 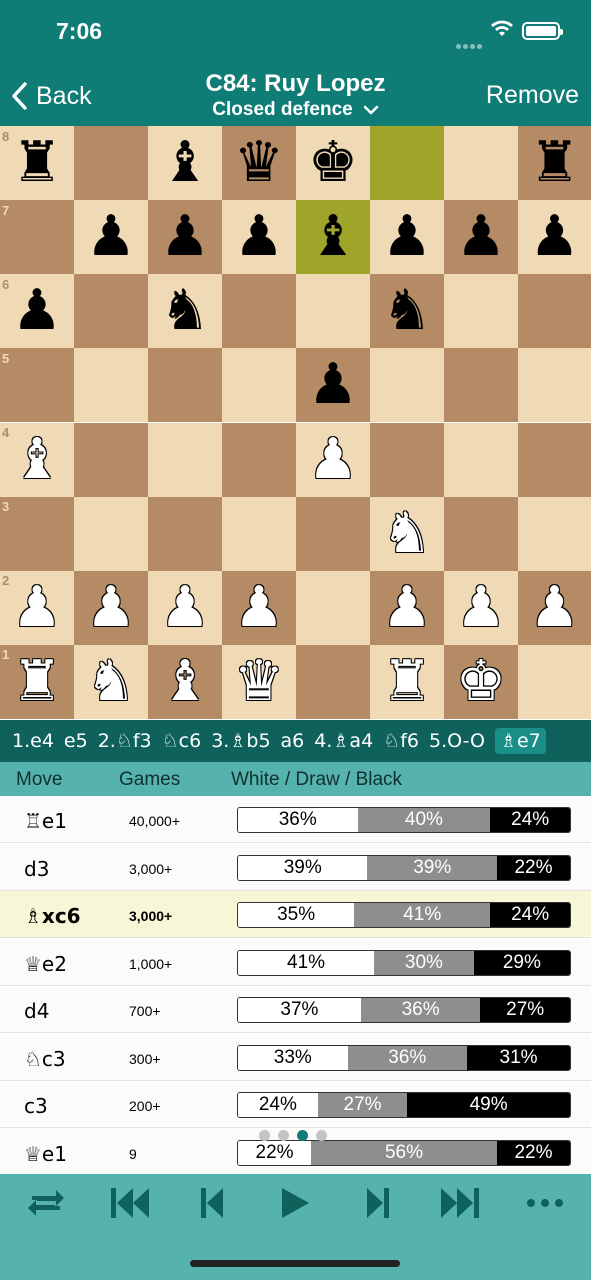 What do you see at coordinates (520, 741) in the screenshot?
I see `move-item: ♗e7` at bounding box center [520, 741].